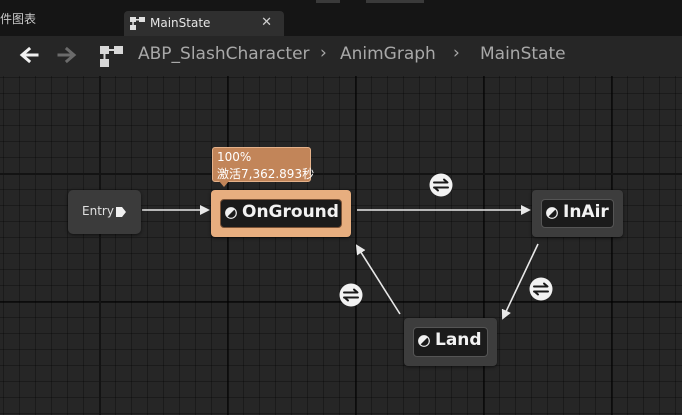 The width and height of the screenshot is (682, 415). I want to click on state-land: Land, so click(450, 342).